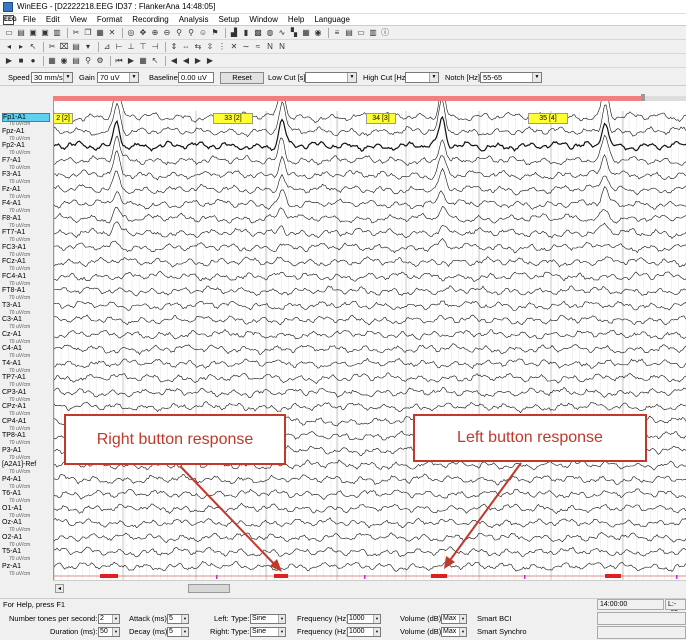  I want to click on left-type-label: Type:, so click(240, 618).